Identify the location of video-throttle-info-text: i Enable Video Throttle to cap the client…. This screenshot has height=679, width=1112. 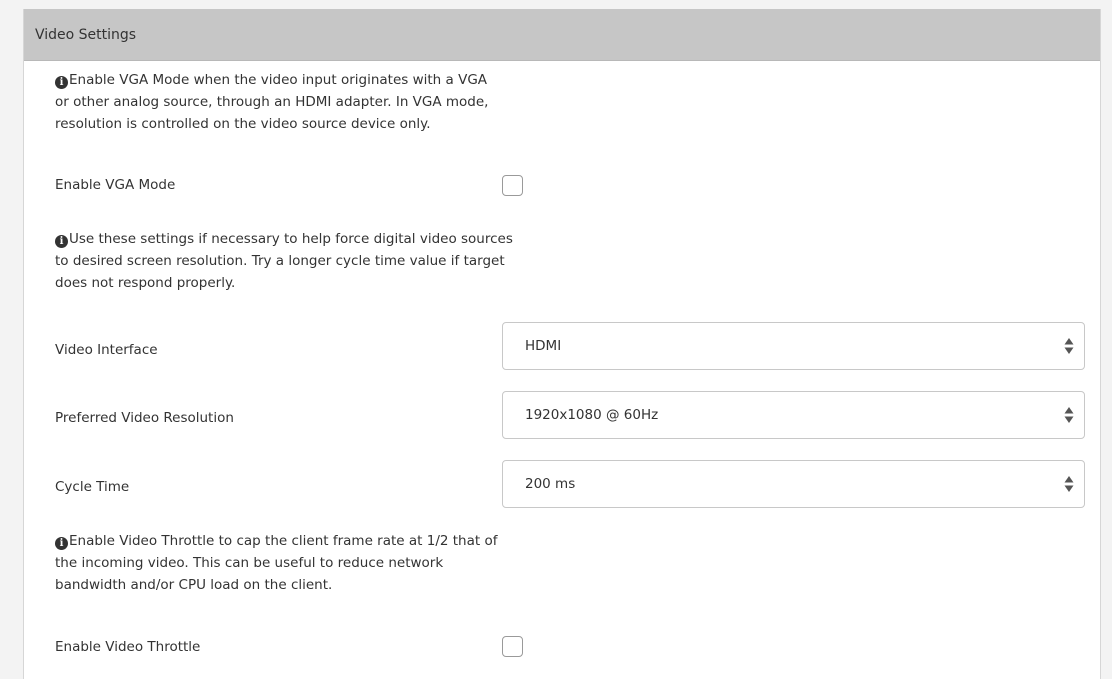
(365, 563).